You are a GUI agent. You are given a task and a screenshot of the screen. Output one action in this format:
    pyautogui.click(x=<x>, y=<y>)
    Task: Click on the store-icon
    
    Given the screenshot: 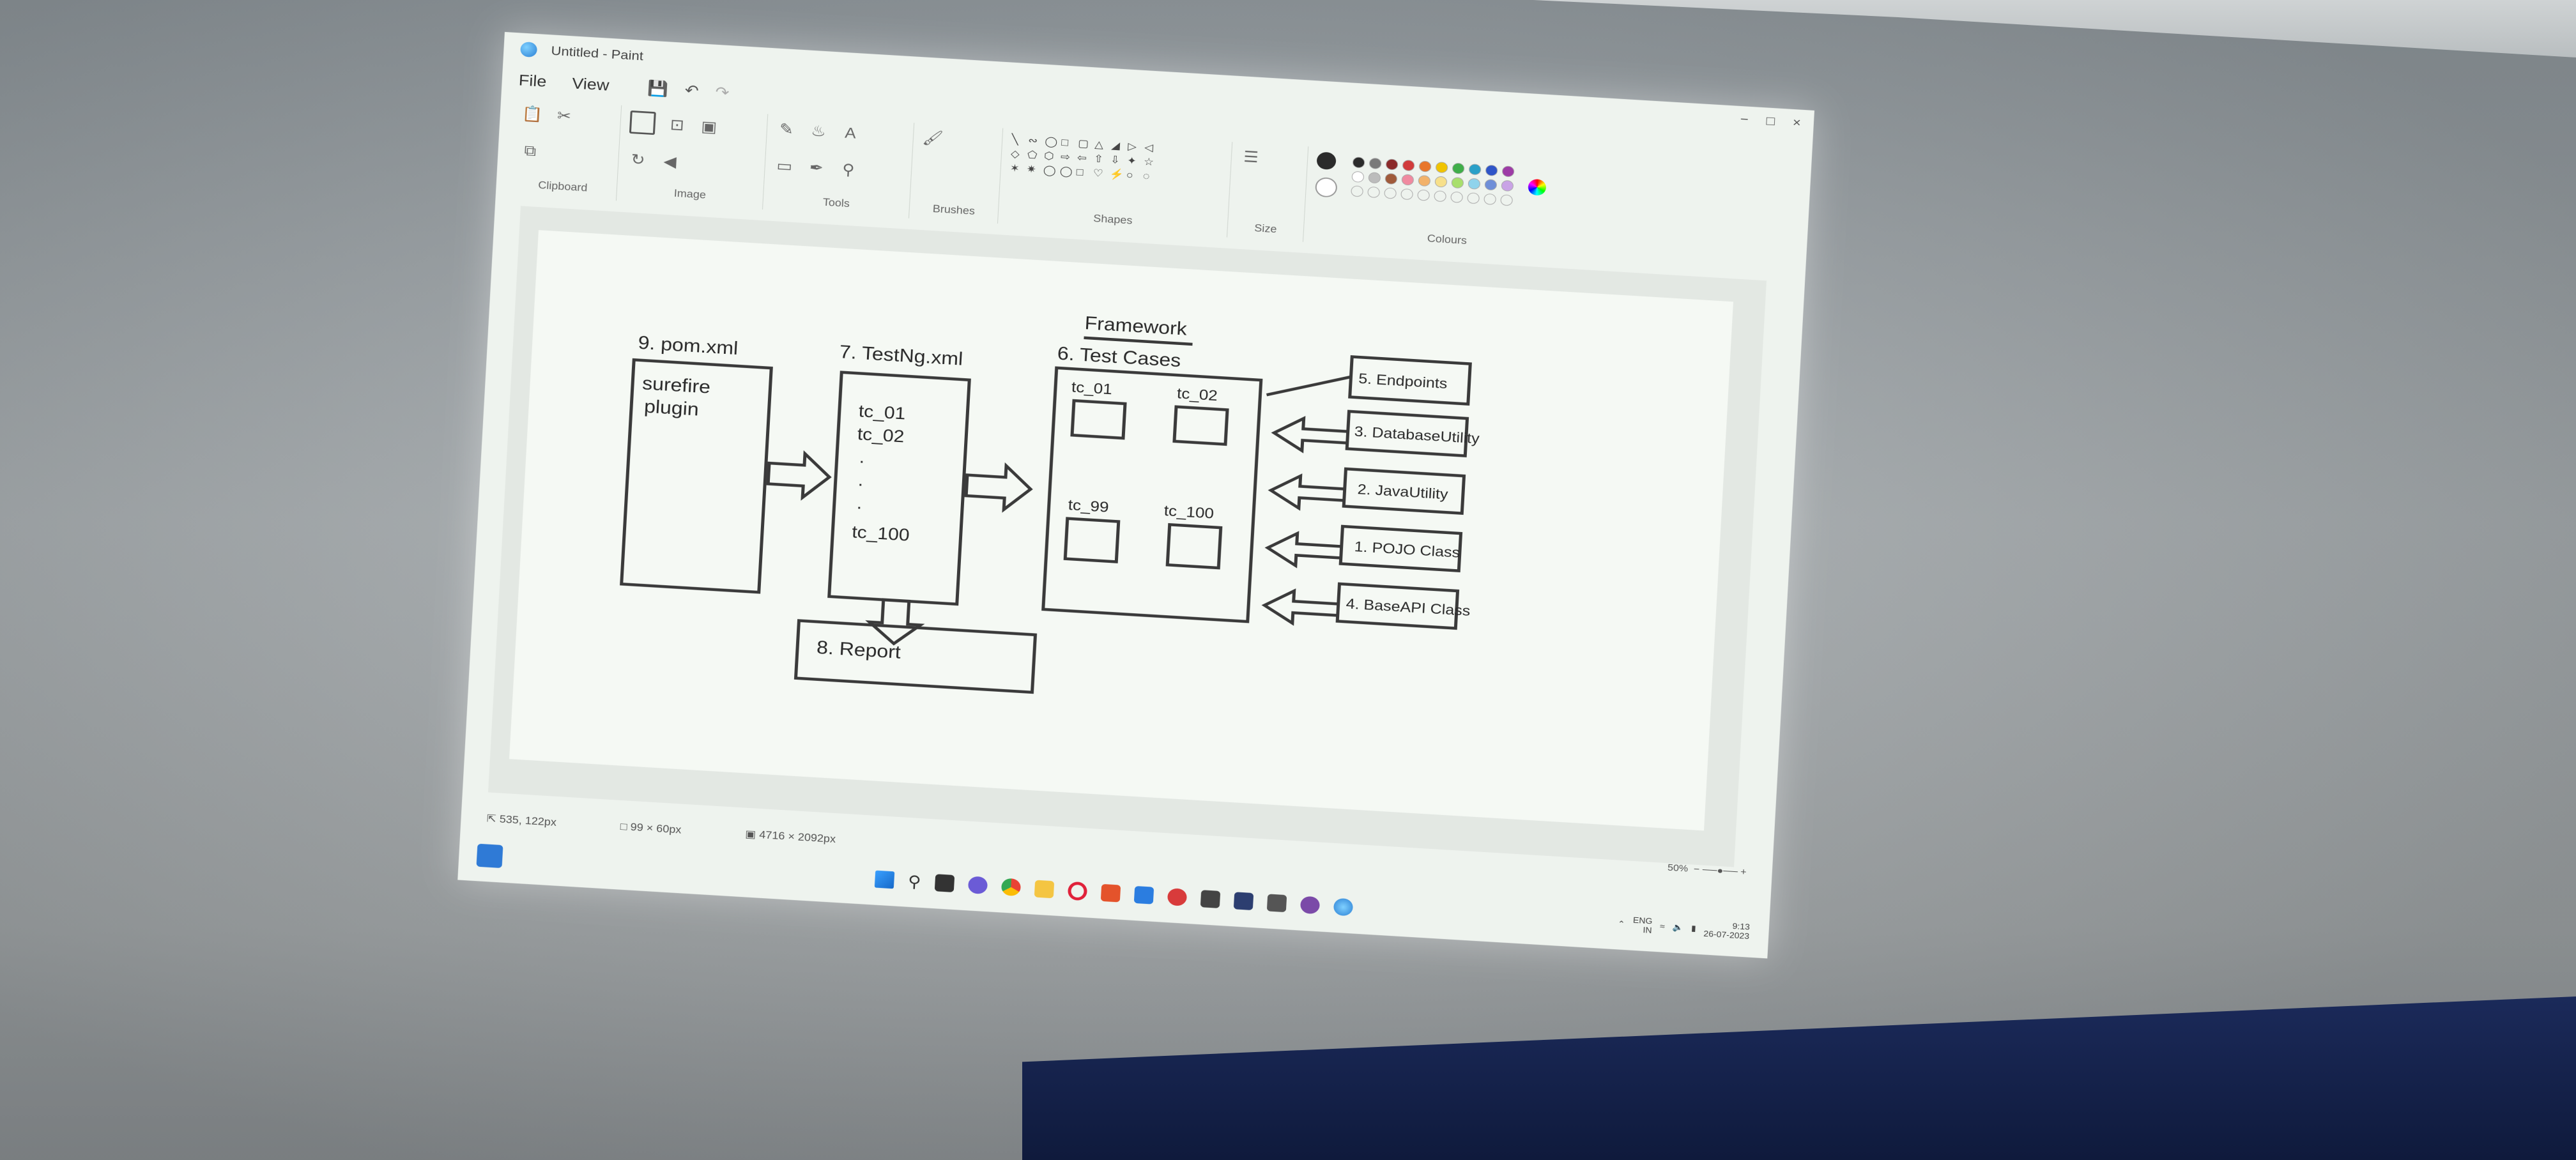 What is the action you would take?
    pyautogui.click(x=1144, y=894)
    